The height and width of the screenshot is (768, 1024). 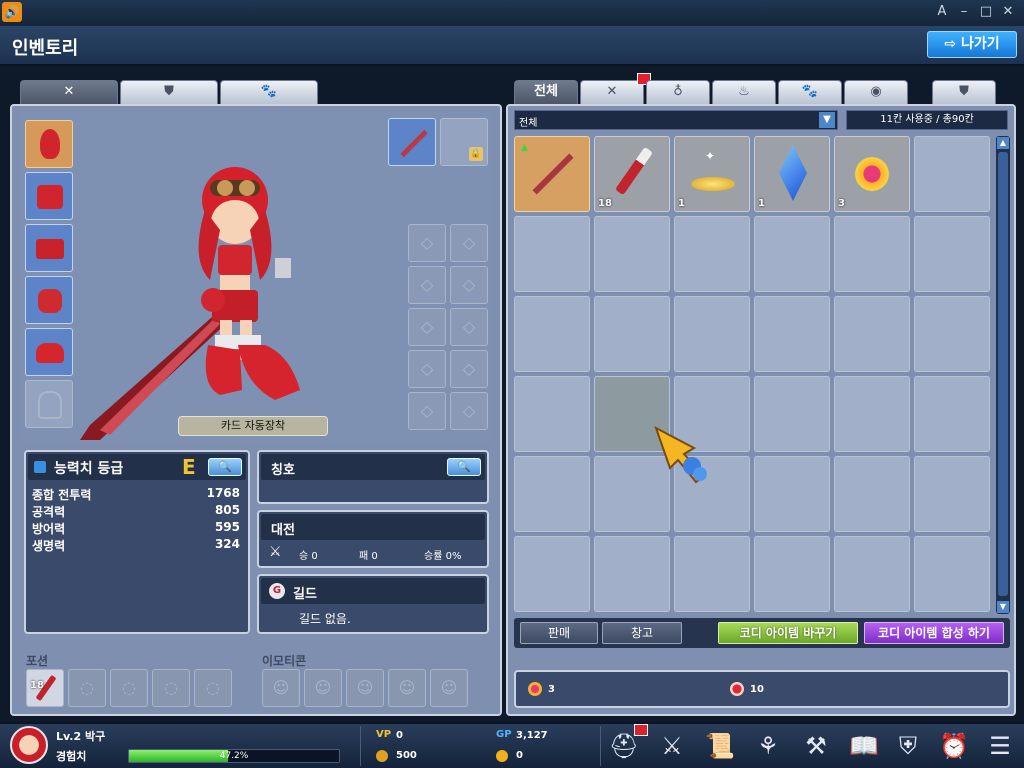 I want to click on title-detail-button: 🔍, so click(x=464, y=467).